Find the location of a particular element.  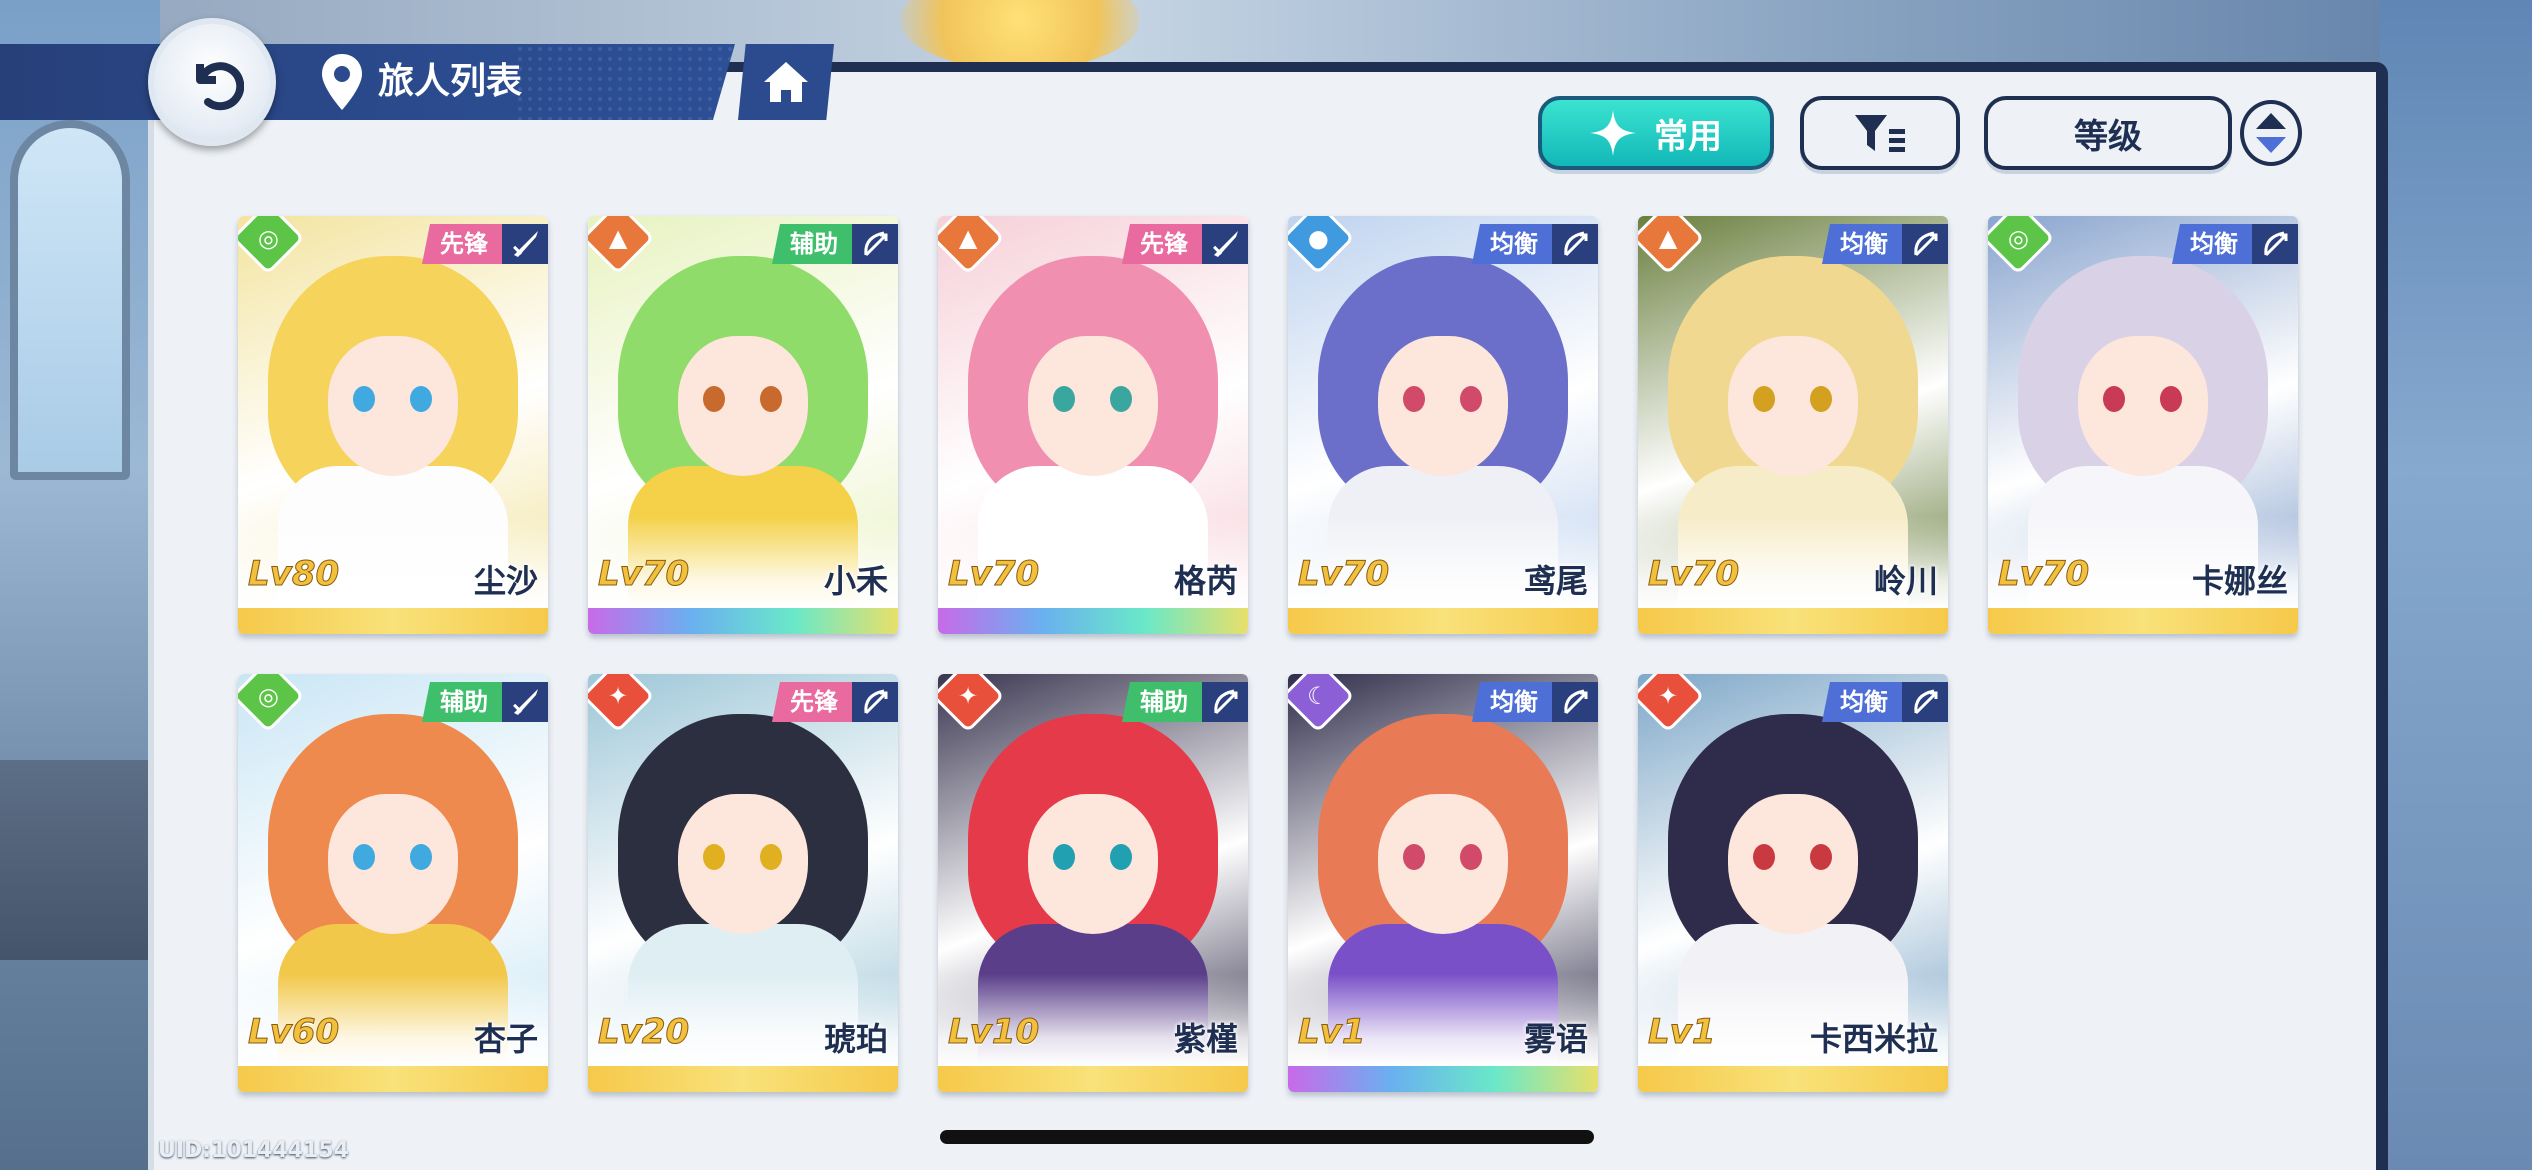

character-level: Lv20 is located at coordinates (643, 1032).